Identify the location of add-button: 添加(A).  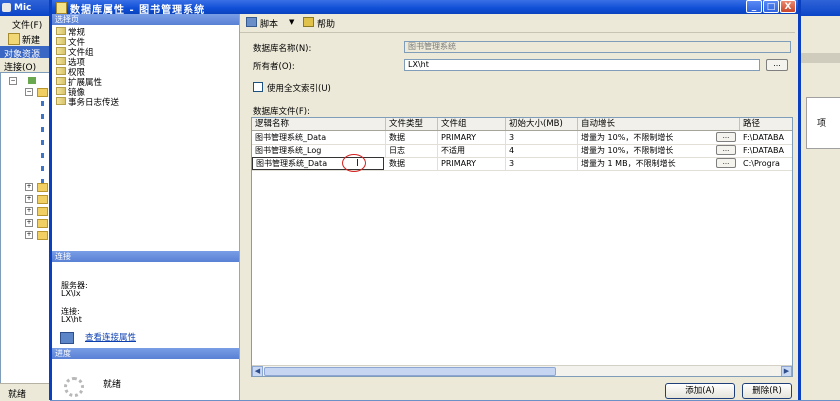
(700, 391).